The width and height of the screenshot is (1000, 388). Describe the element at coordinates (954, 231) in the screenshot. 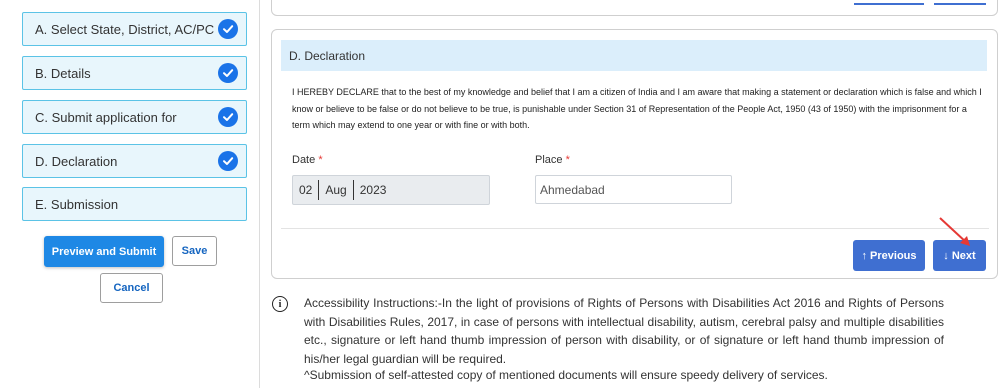

I see `annotation-arrow-icon` at that location.